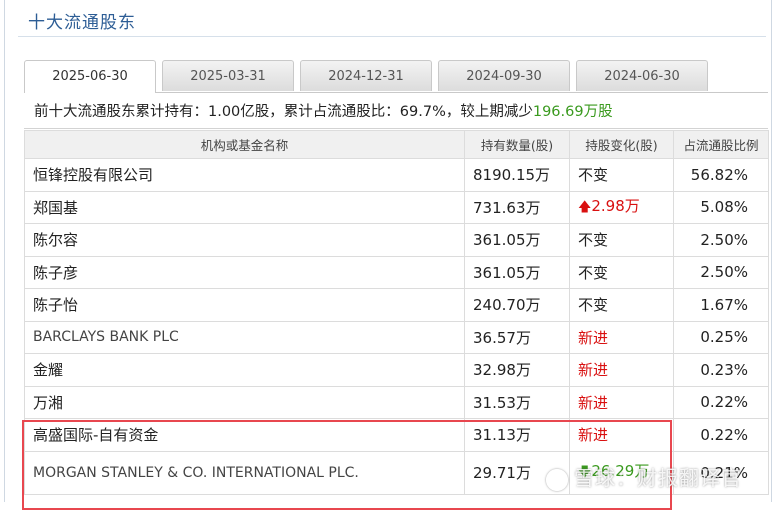 This screenshot has height=510, width=774. Describe the element at coordinates (244, 472) in the screenshot. I see `holder-name: MORGAN STANLEY & CO. INTERNATIONAL PLC.` at that location.